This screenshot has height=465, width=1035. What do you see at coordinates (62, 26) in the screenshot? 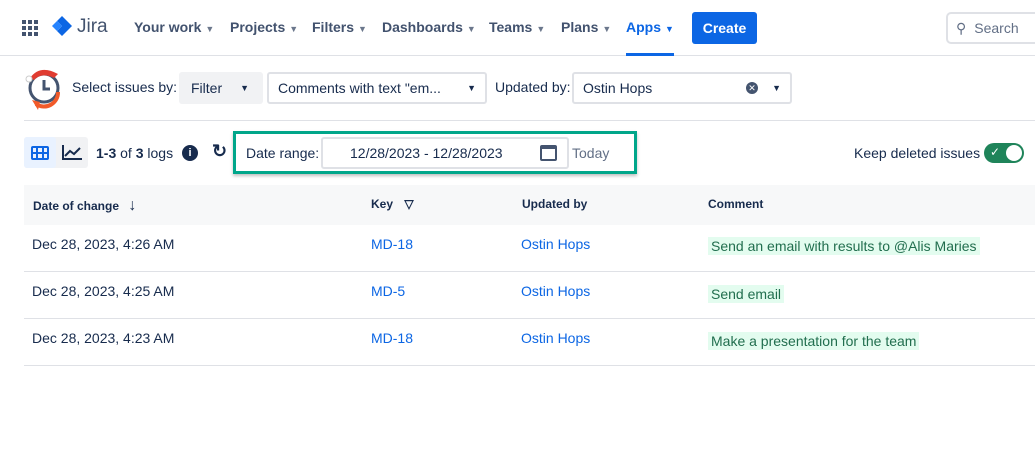
I see `jira-logo-icon` at bounding box center [62, 26].